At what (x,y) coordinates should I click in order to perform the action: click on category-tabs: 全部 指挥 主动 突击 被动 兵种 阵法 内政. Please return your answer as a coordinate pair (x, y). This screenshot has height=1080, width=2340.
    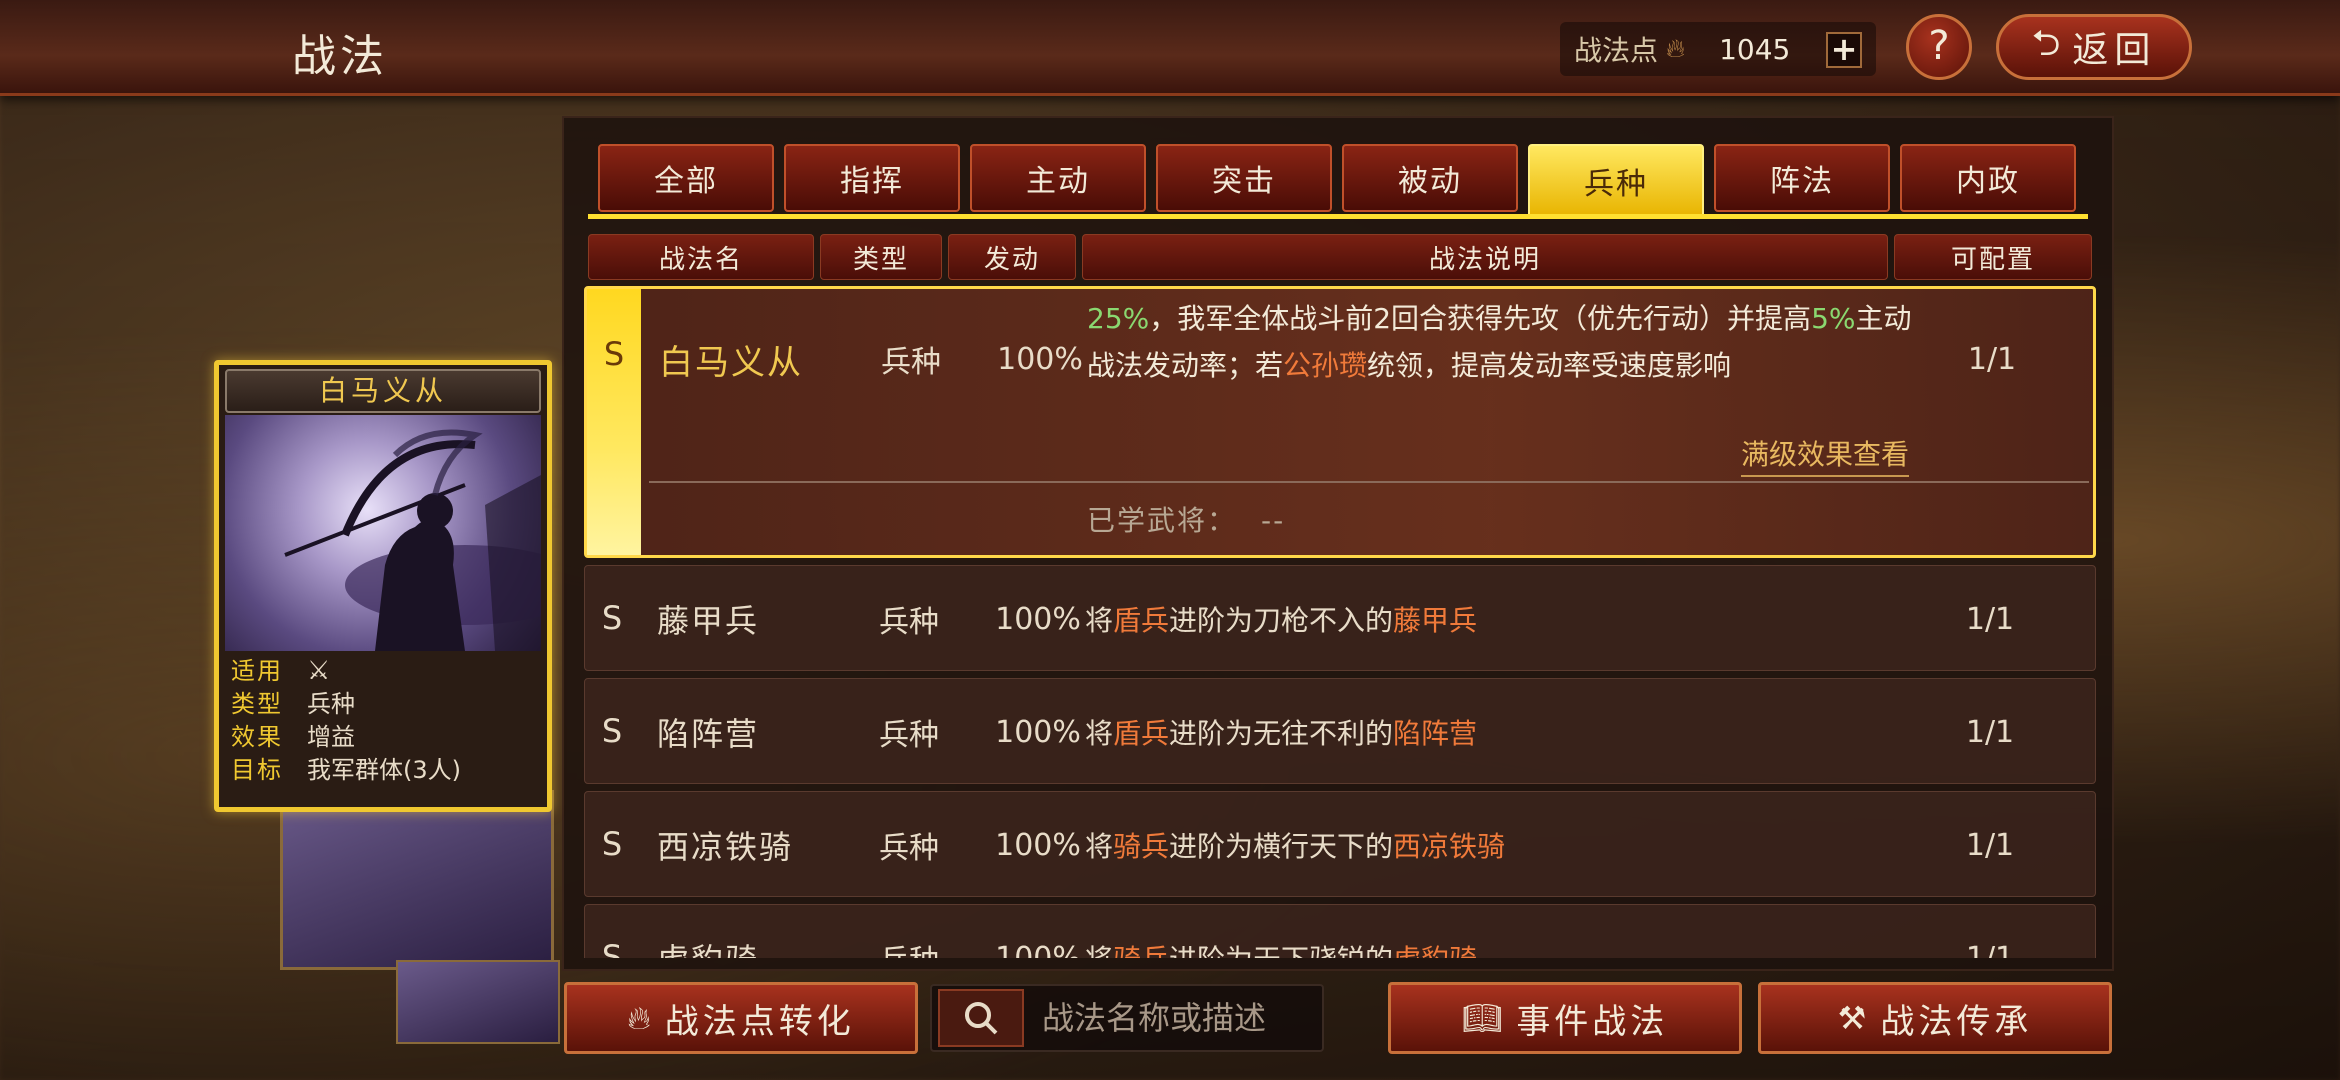
    Looking at the image, I should click on (1337, 181).